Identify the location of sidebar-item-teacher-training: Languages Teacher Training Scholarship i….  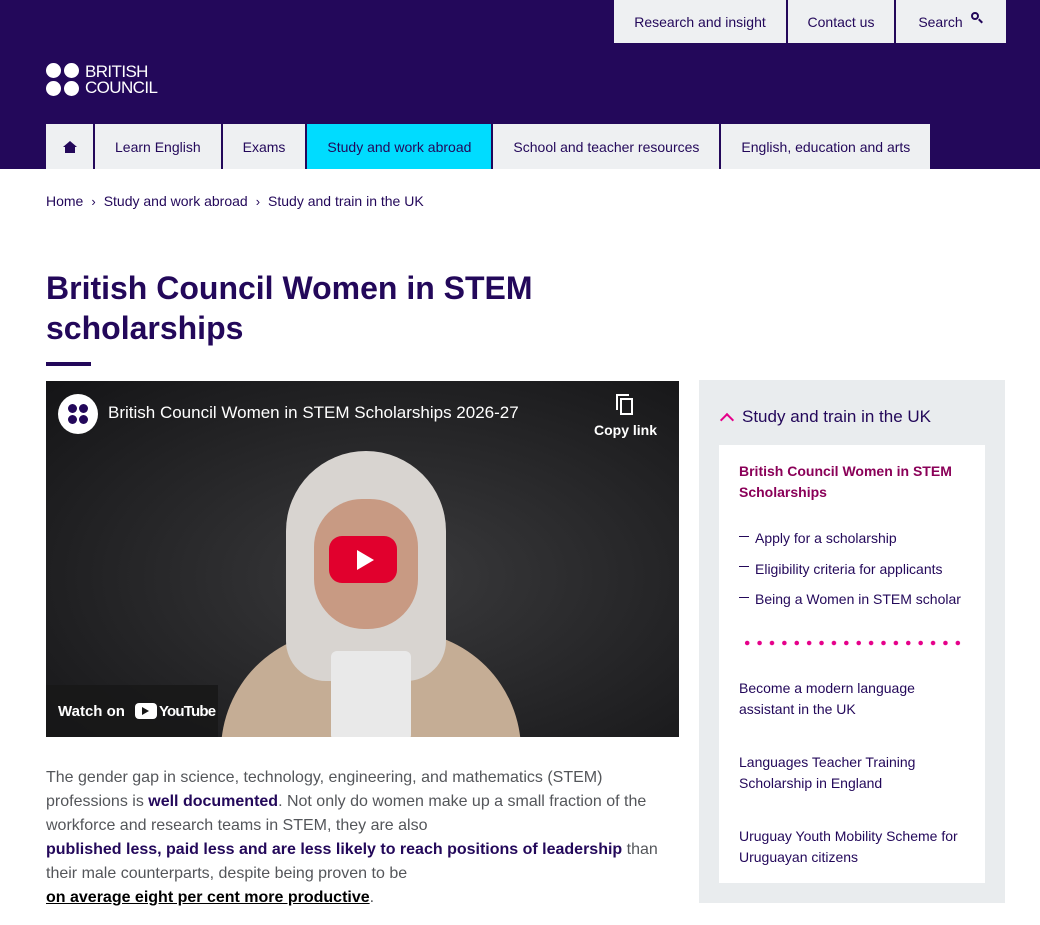
(854, 773).